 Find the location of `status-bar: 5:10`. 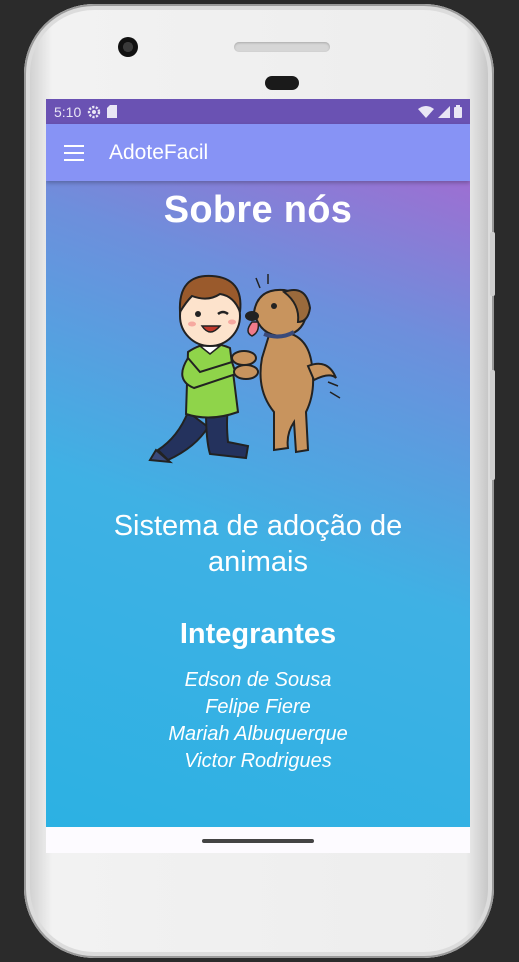

status-bar: 5:10 is located at coordinates (258, 111).